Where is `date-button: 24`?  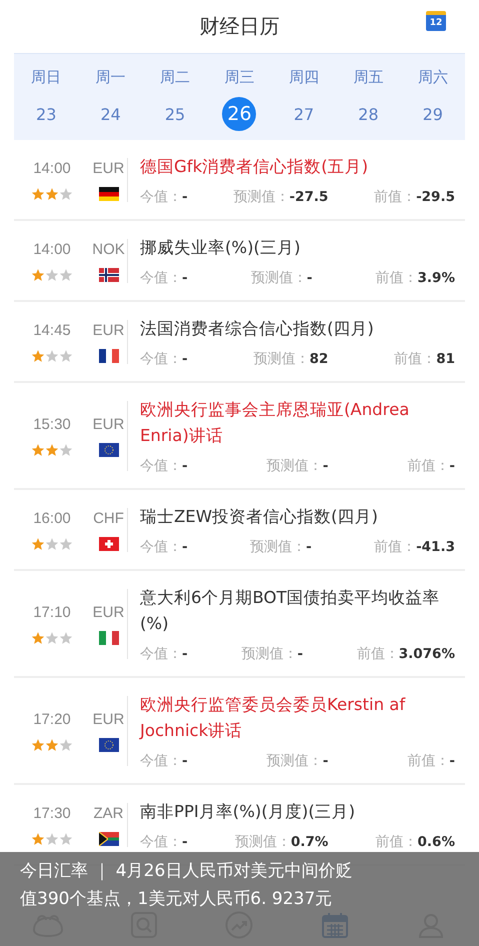 date-button: 24 is located at coordinates (111, 114).